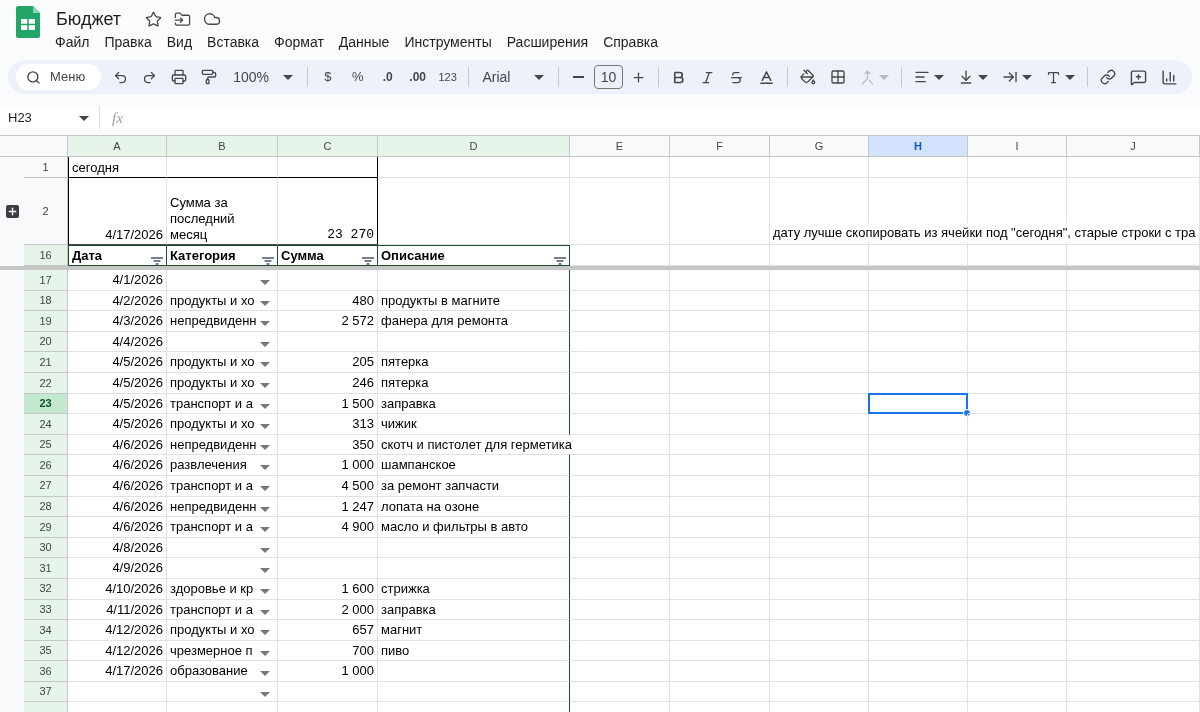 The height and width of the screenshot is (712, 1200). I want to click on table-cell: 1 500, so click(328, 404).